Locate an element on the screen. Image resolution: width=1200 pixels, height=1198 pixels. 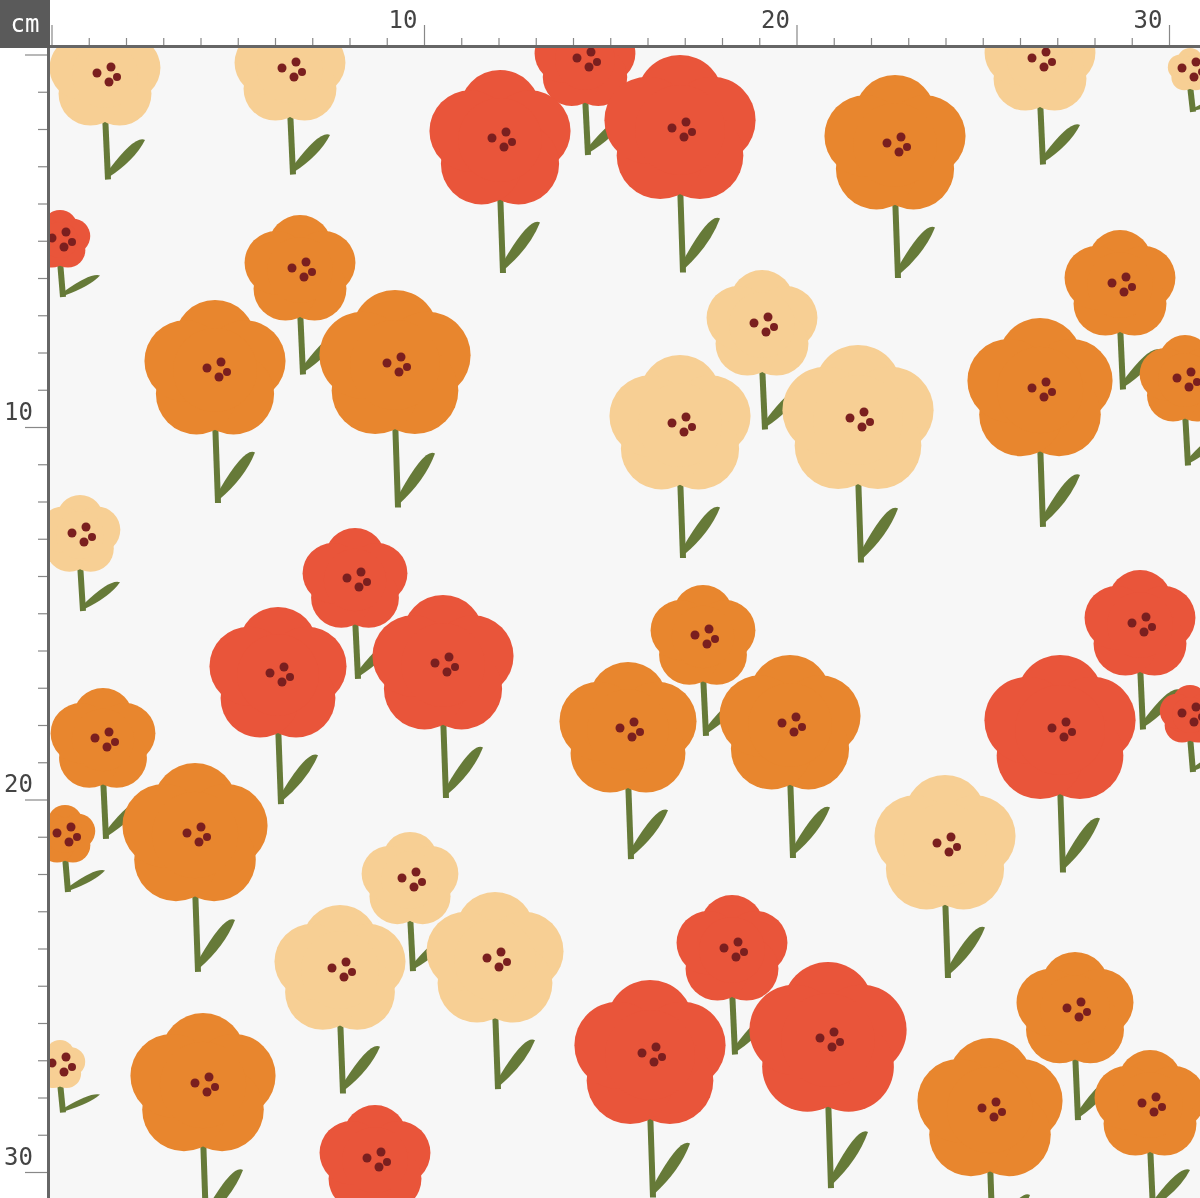
unit-label: cm is located at coordinates (25, 24).